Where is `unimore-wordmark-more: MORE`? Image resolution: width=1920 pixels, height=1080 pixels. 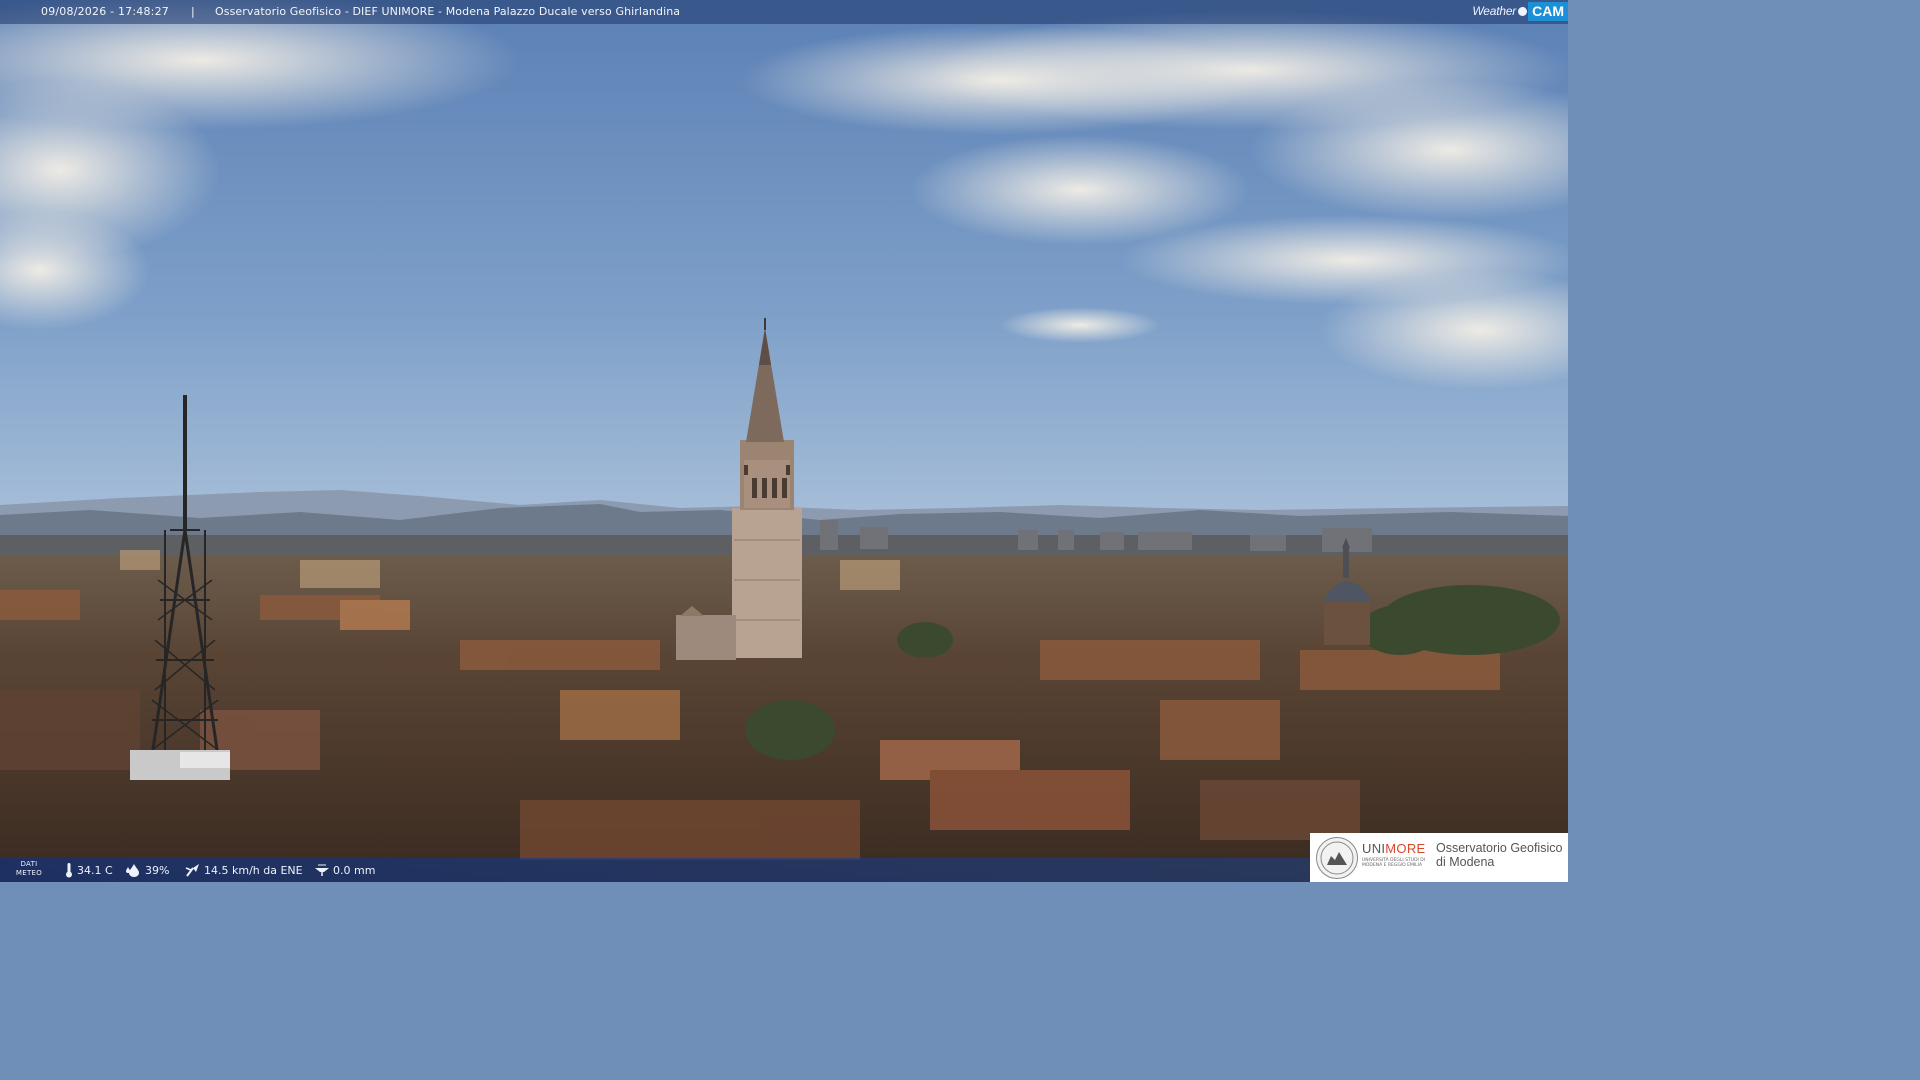 unimore-wordmark-more: MORE is located at coordinates (1405, 848).